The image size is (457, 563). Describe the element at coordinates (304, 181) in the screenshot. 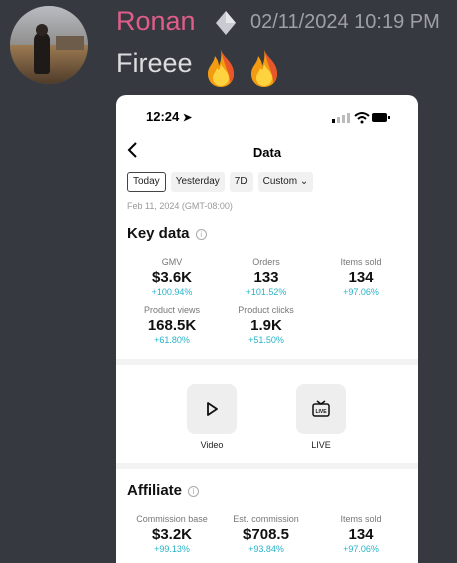

I see `chevron-down-icon: ⌄` at that location.